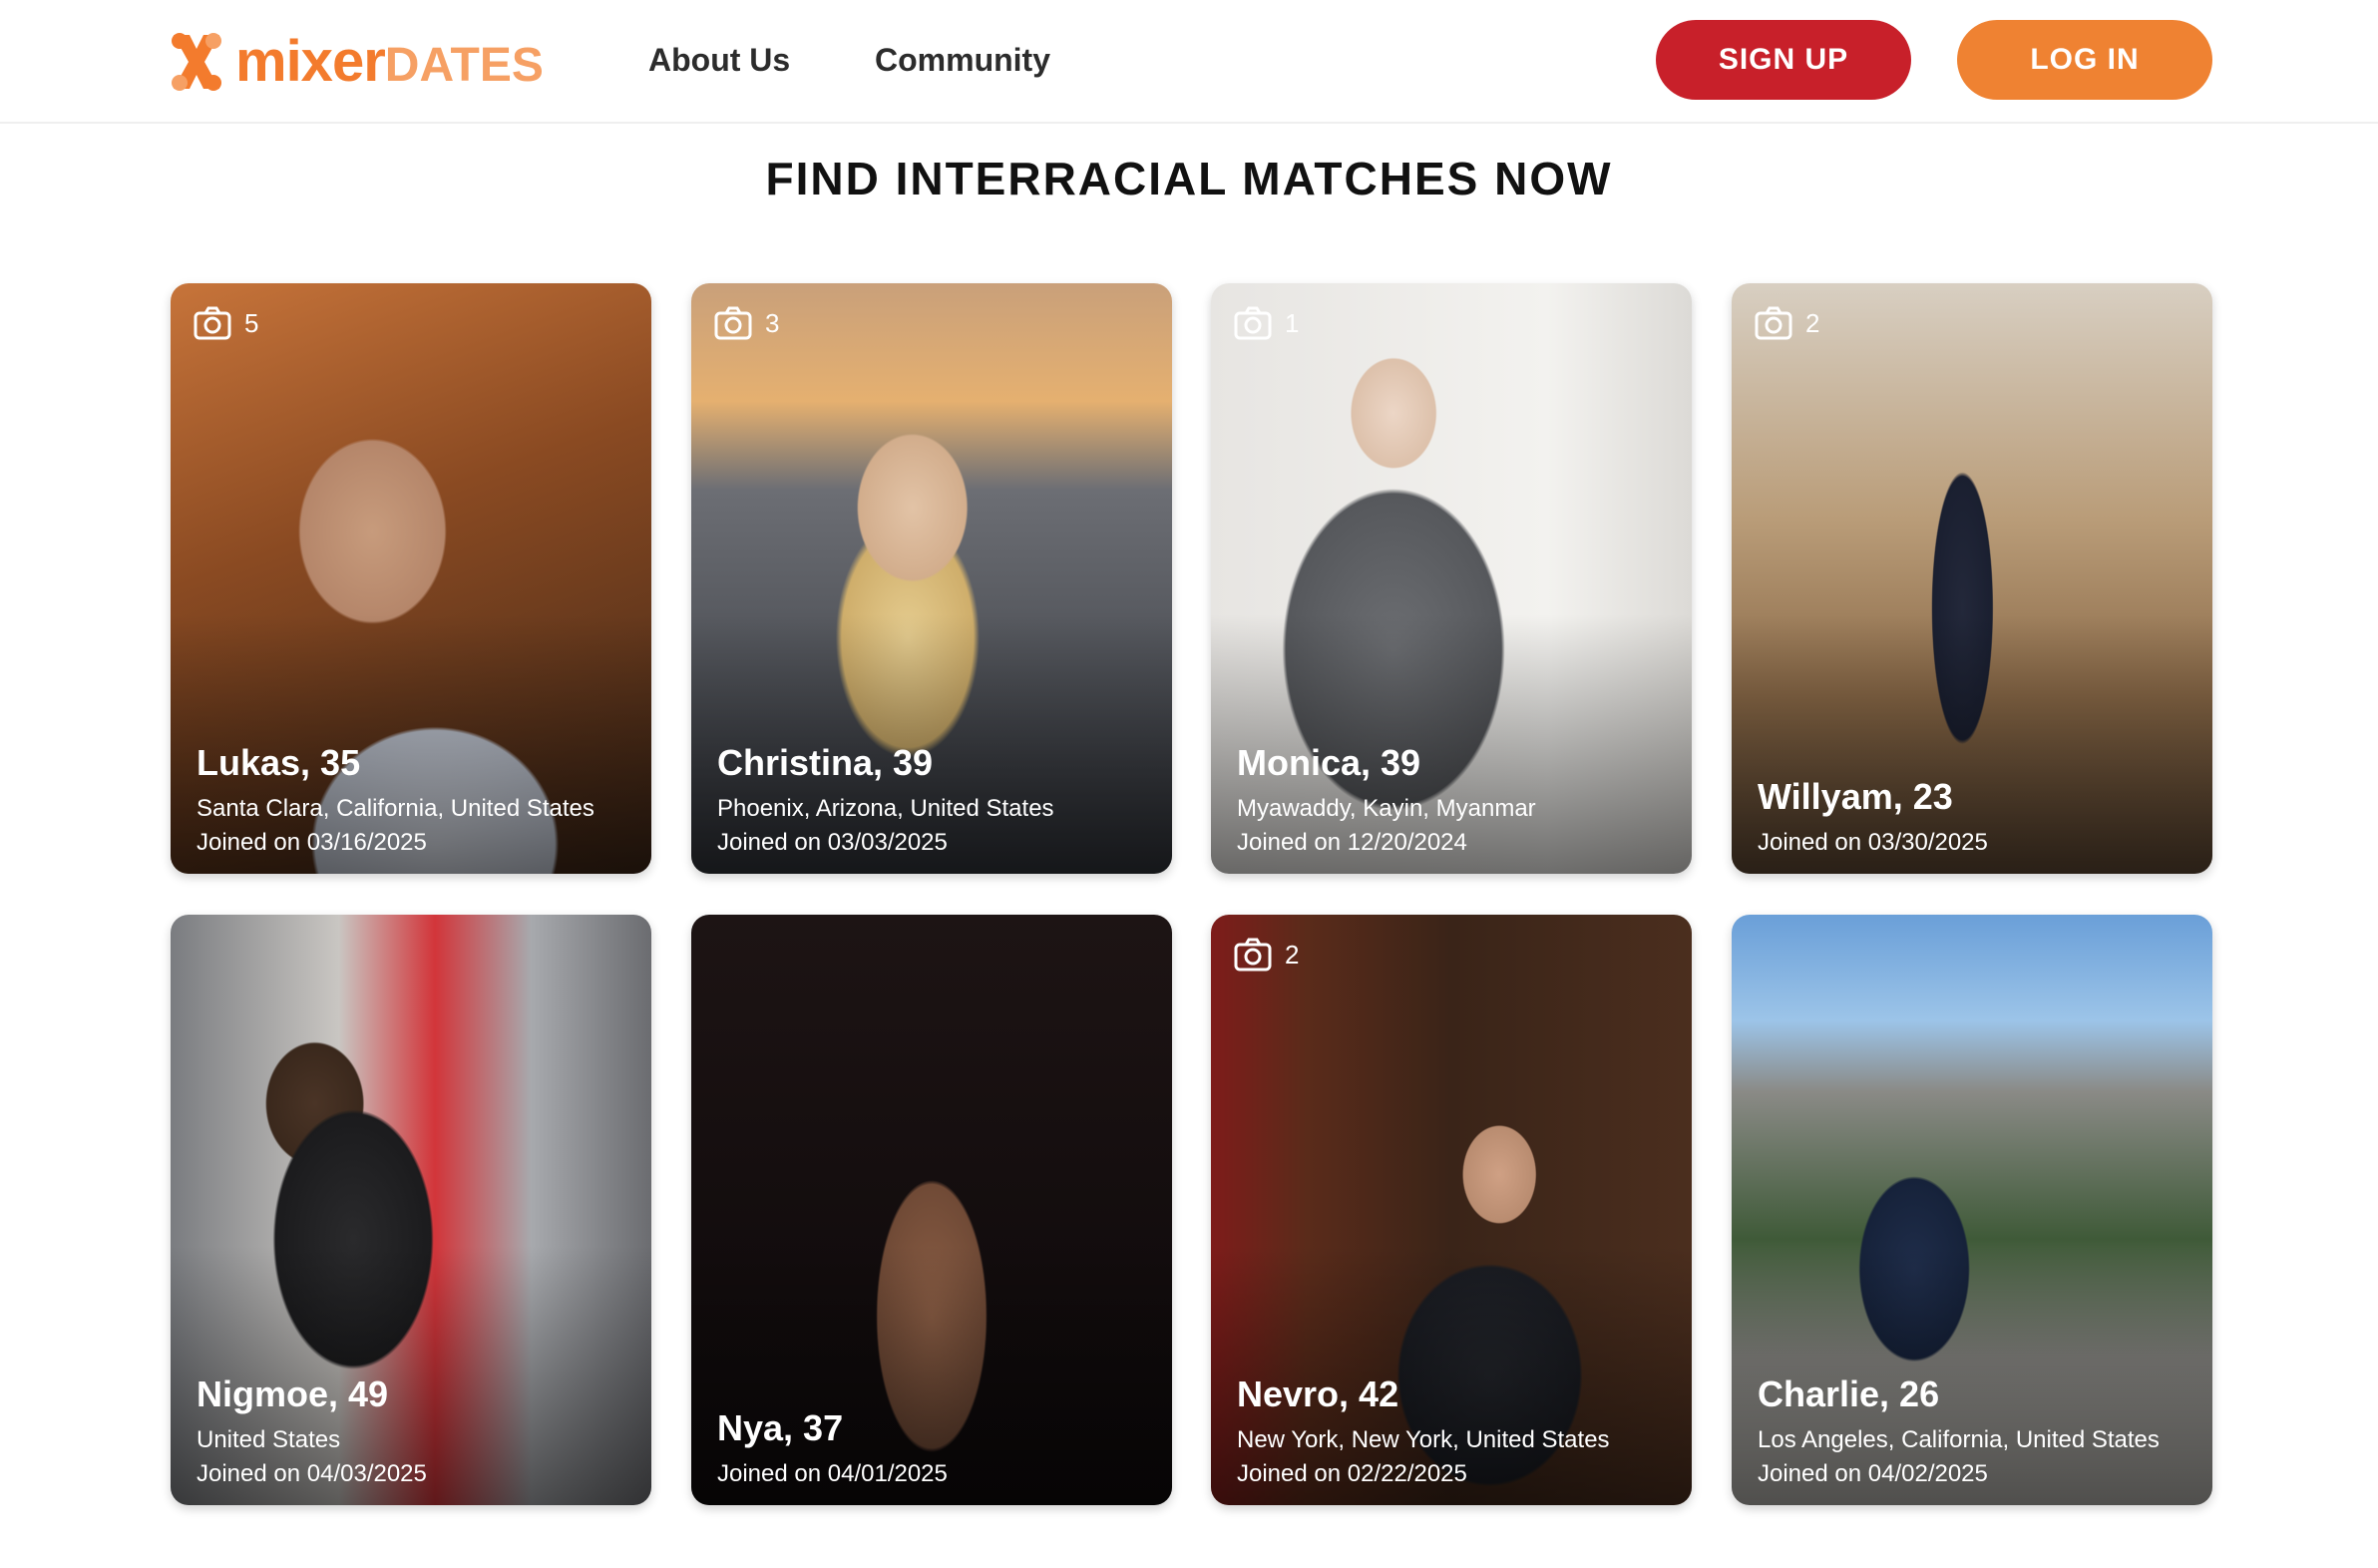 The width and height of the screenshot is (2378, 1568). Describe the element at coordinates (395, 809) in the screenshot. I see `profile-location: Santa Clara, California, United States` at that location.